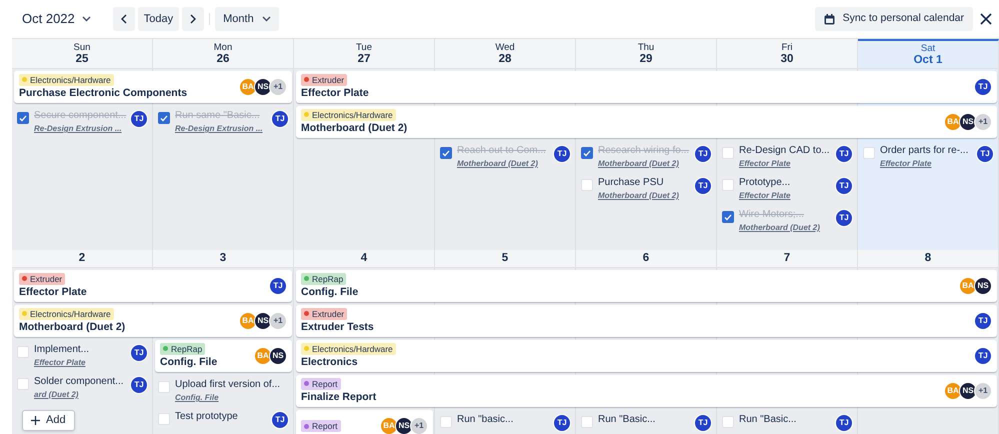  What do you see at coordinates (59, 19) in the screenshot?
I see `month-picker: Oct 2022` at bounding box center [59, 19].